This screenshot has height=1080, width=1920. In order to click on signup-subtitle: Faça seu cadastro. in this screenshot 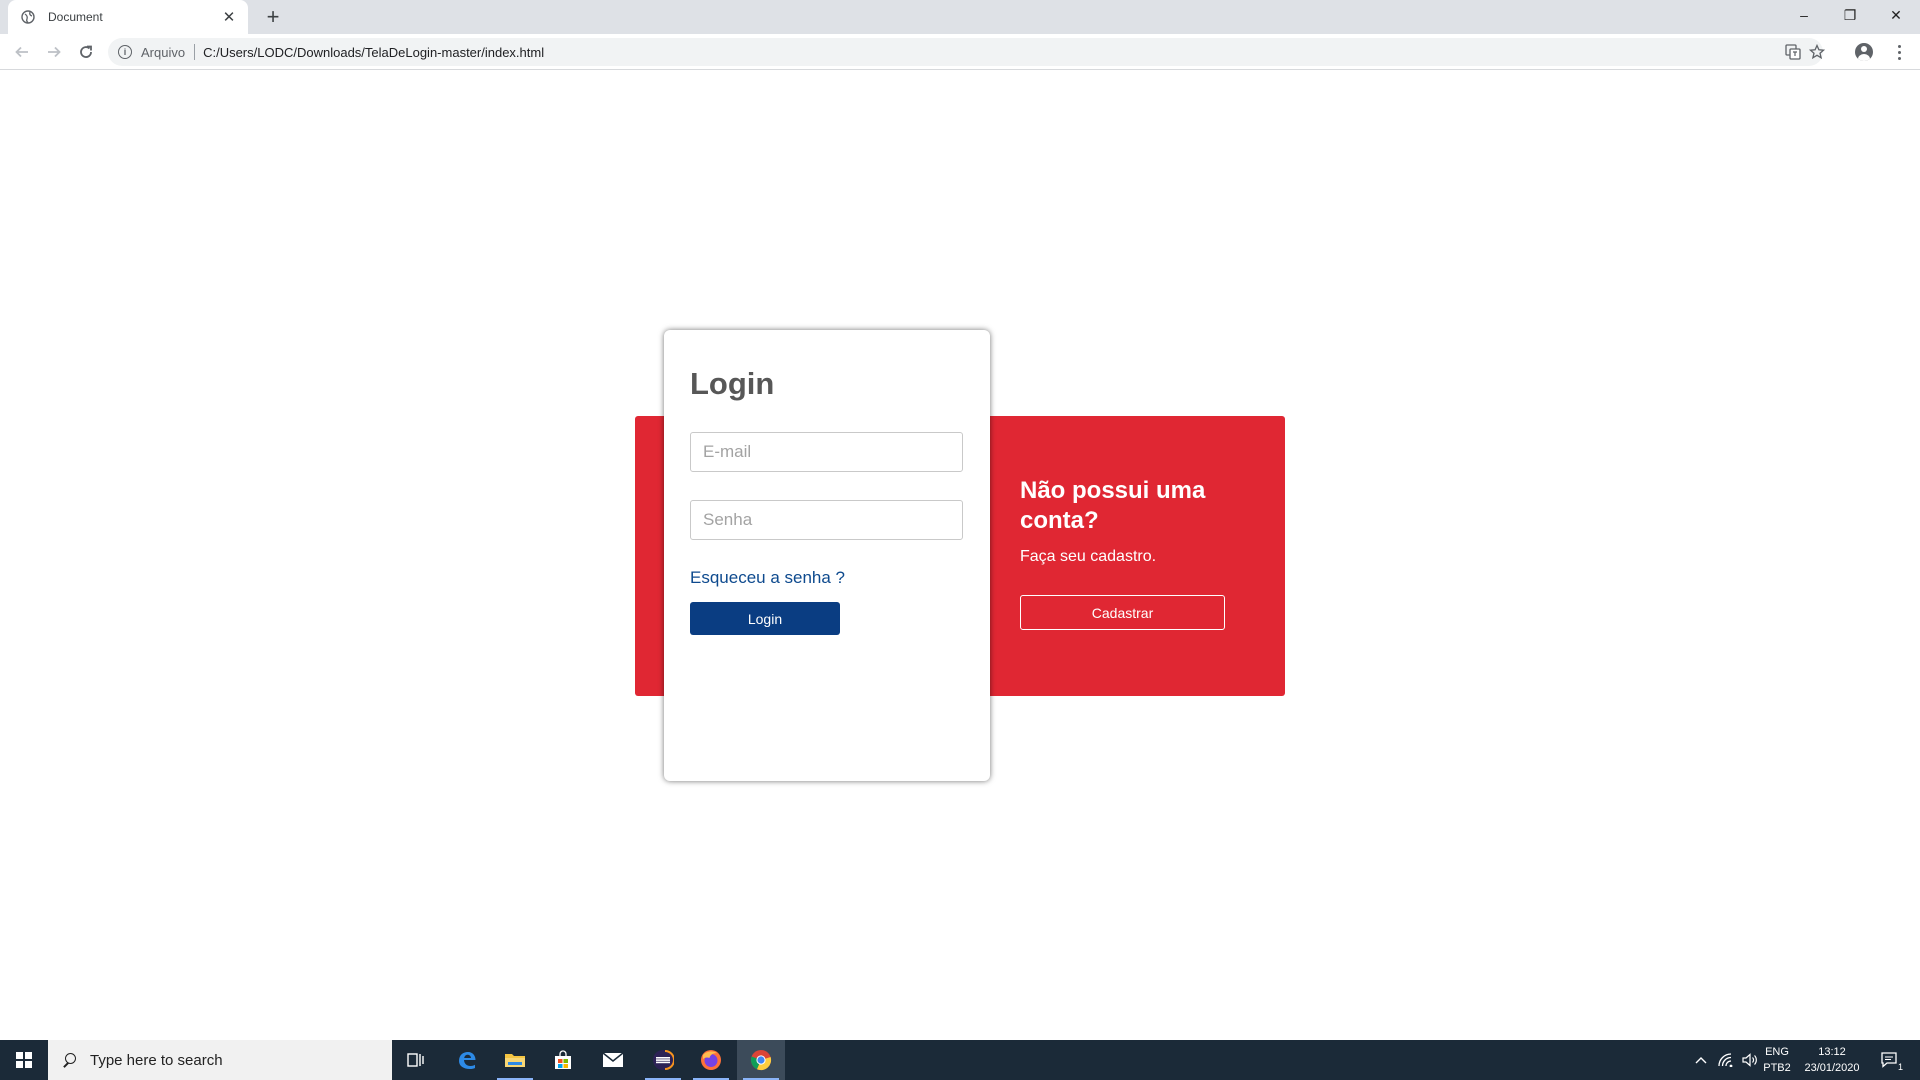, I will do `click(1088, 556)`.